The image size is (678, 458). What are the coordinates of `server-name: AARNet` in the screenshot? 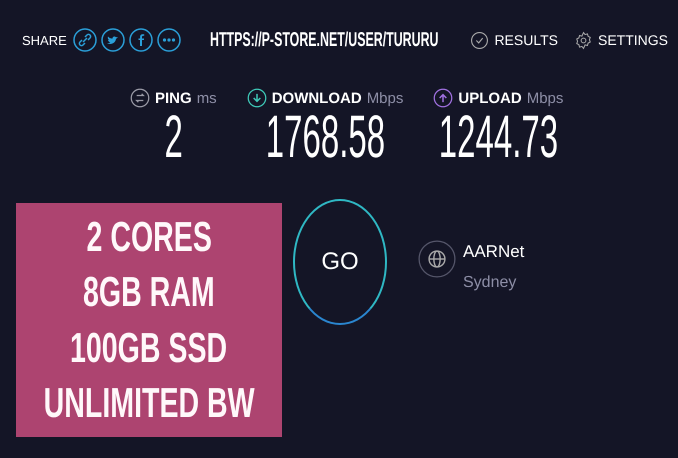 It's located at (493, 252).